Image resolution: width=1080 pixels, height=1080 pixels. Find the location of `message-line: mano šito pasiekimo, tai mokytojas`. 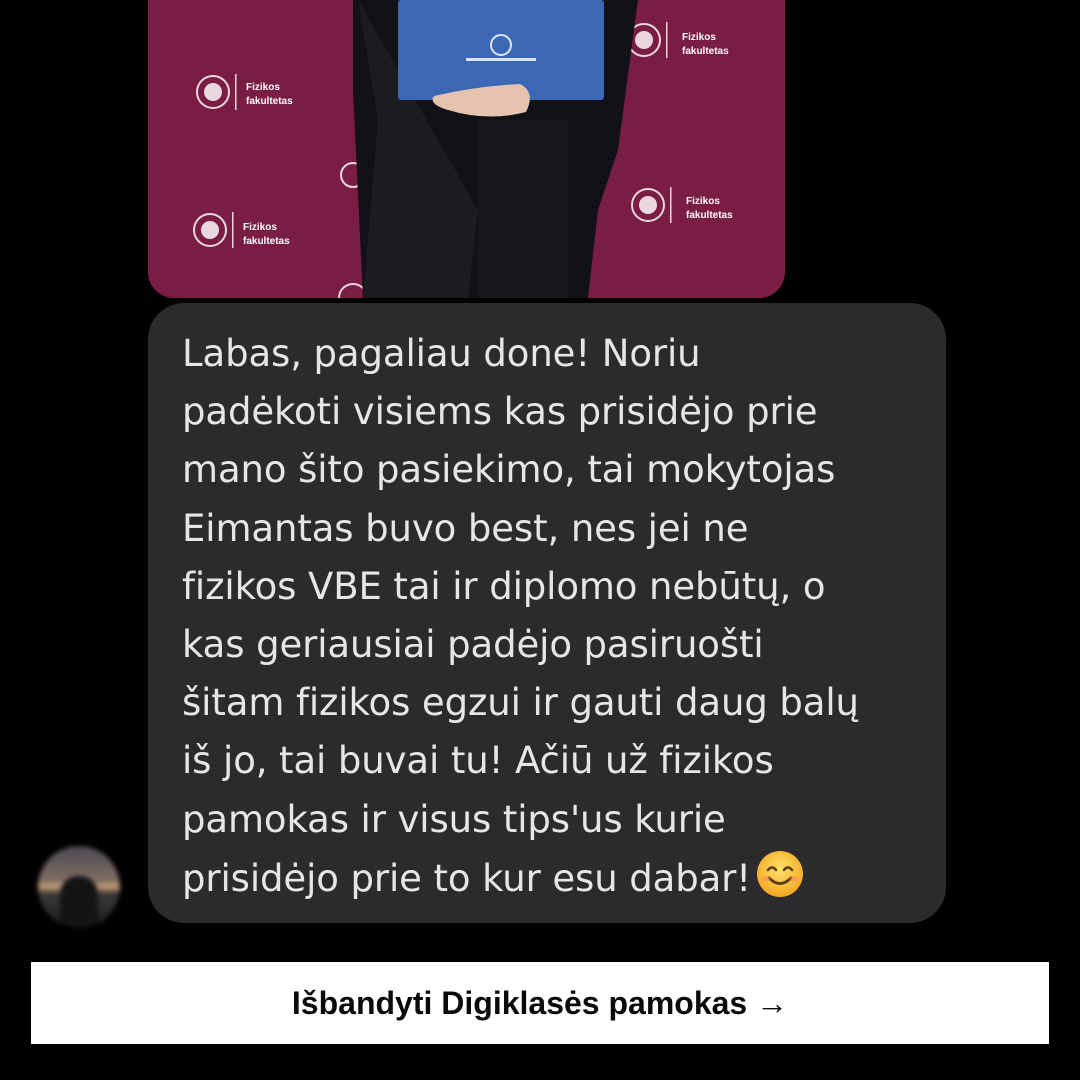

message-line: mano šito pasiekimo, tai mokytojas is located at coordinates (509, 470).